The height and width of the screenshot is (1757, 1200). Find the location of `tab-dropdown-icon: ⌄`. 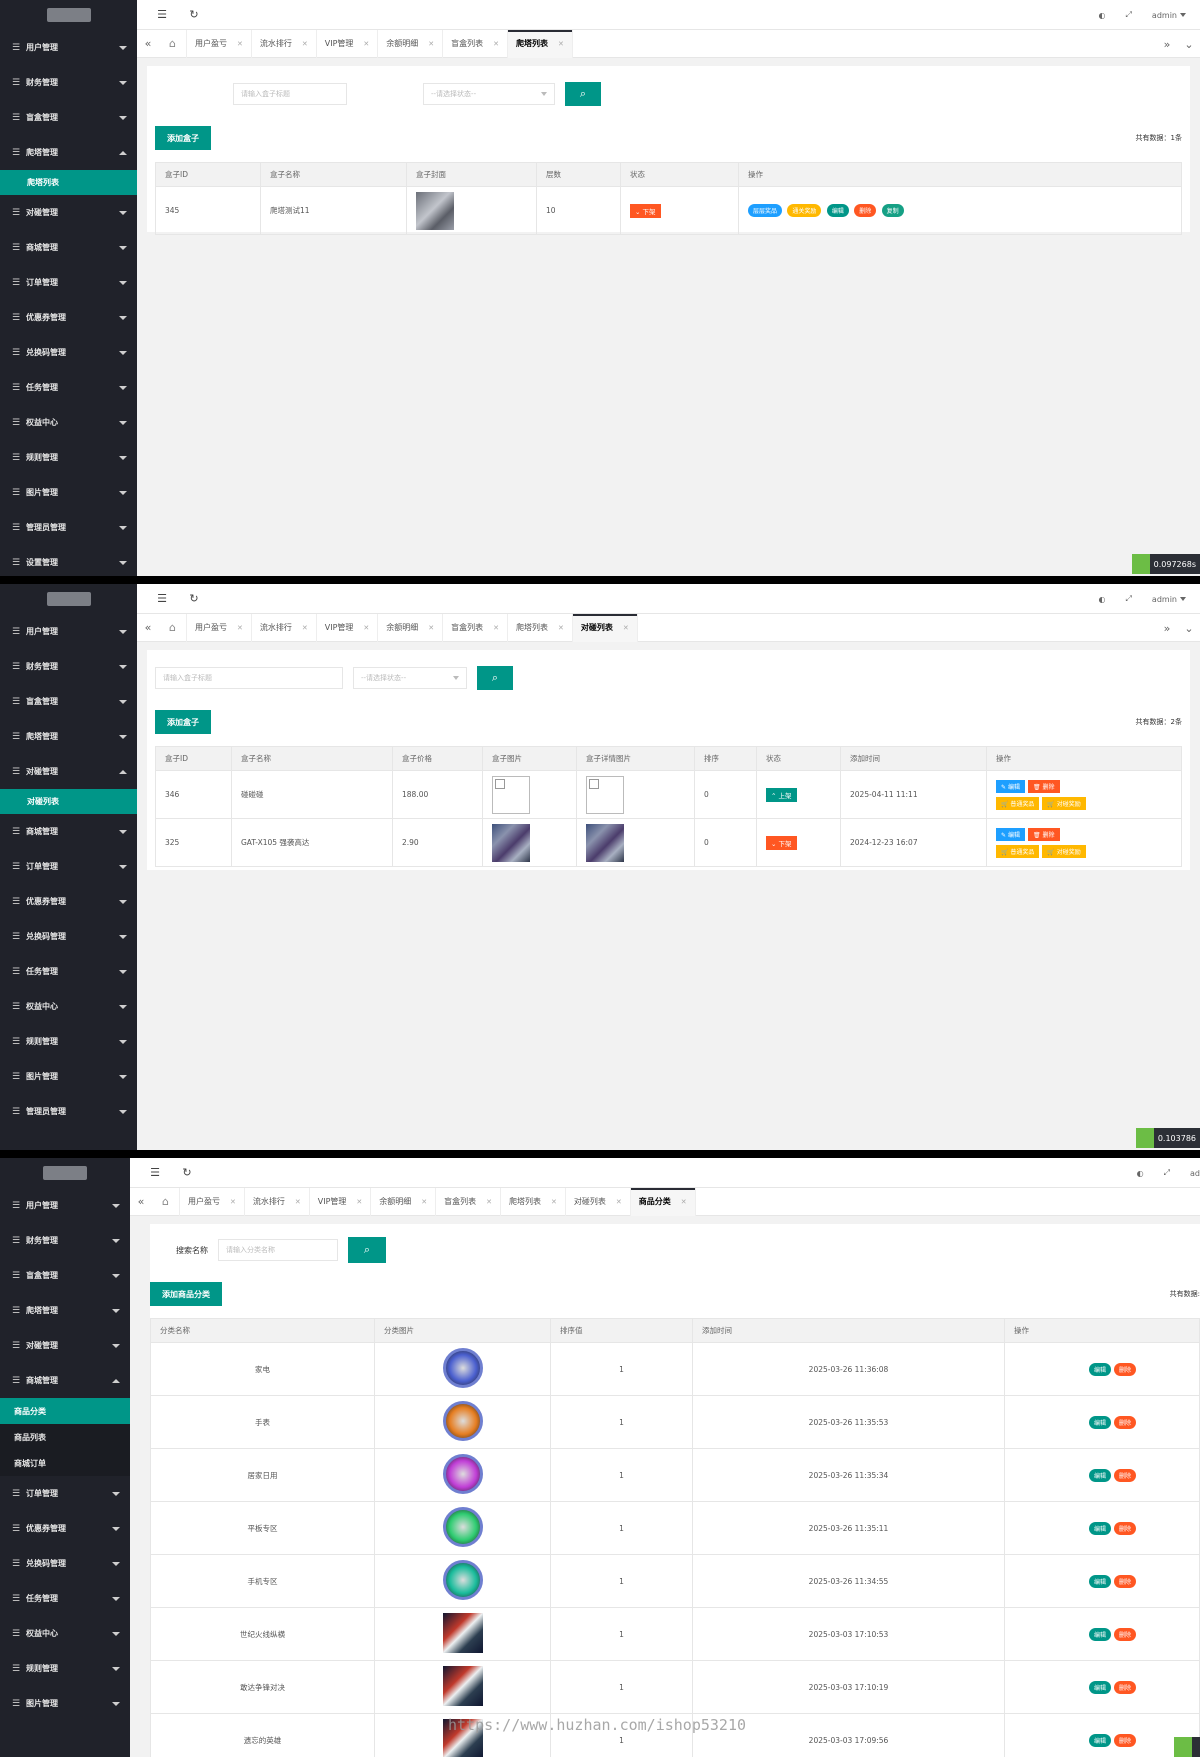

tab-dropdown-icon: ⌄ is located at coordinates (1189, 44).